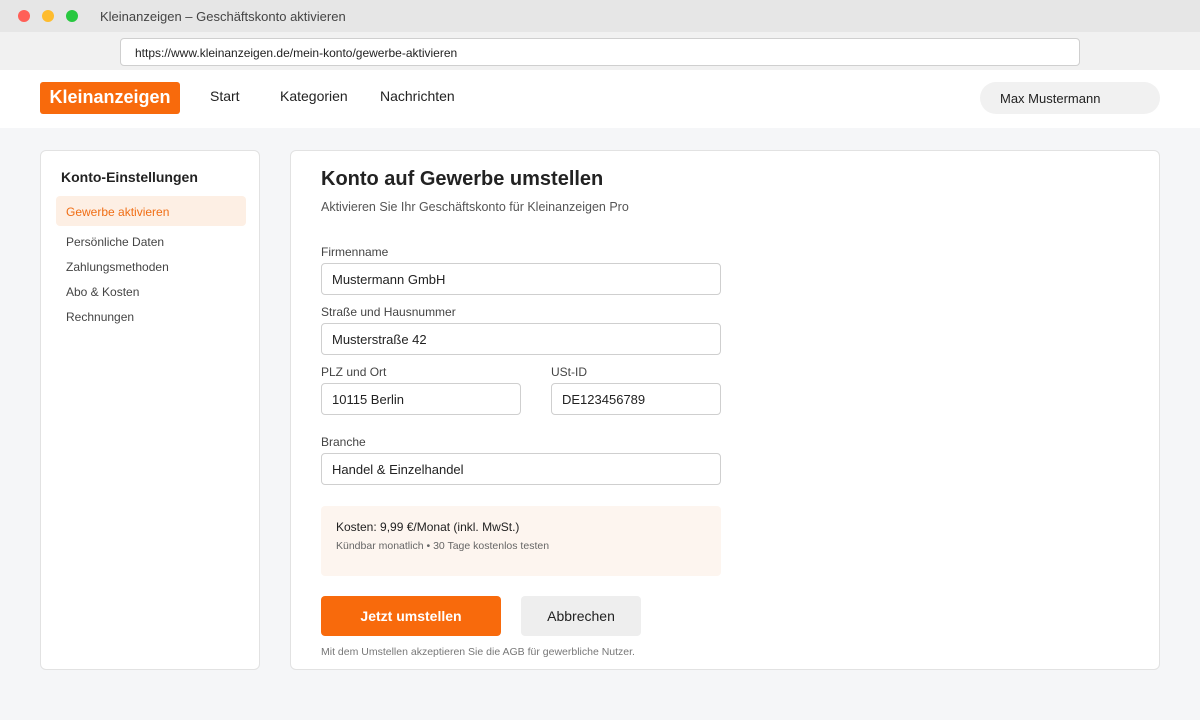 Image resolution: width=1200 pixels, height=720 pixels. I want to click on switch-now-button: Jetzt umstellen, so click(411, 616).